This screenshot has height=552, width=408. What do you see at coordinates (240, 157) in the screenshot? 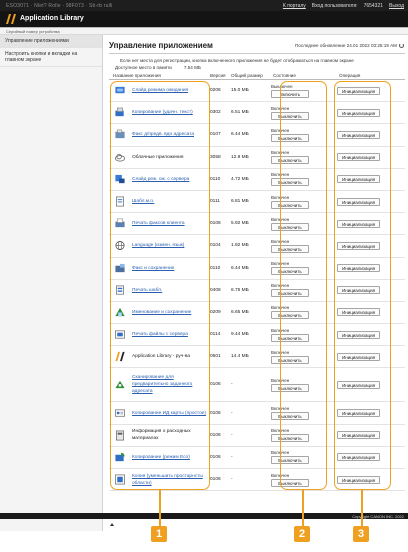
I see `app-size: 12.9 МБ` at bounding box center [240, 157].